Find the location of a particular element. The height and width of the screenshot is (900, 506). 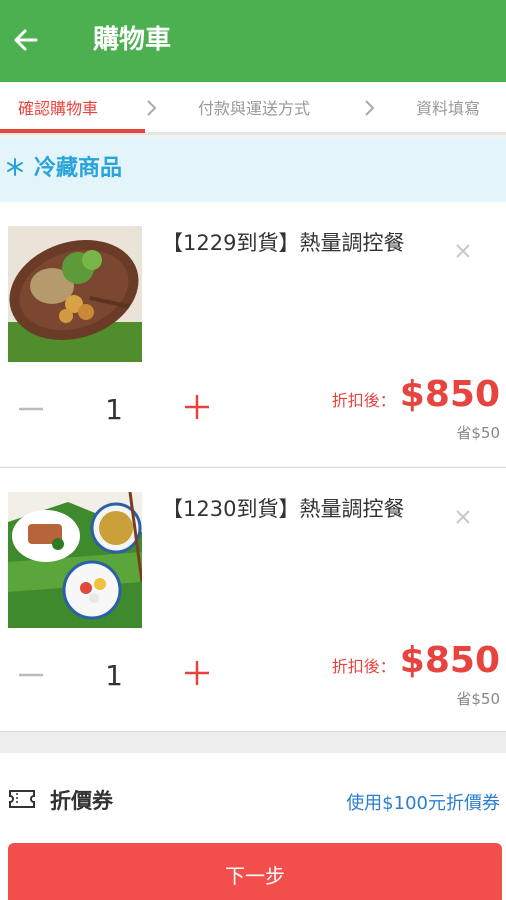

step-confirm-cart: 確認購物車 is located at coordinates (58, 108).